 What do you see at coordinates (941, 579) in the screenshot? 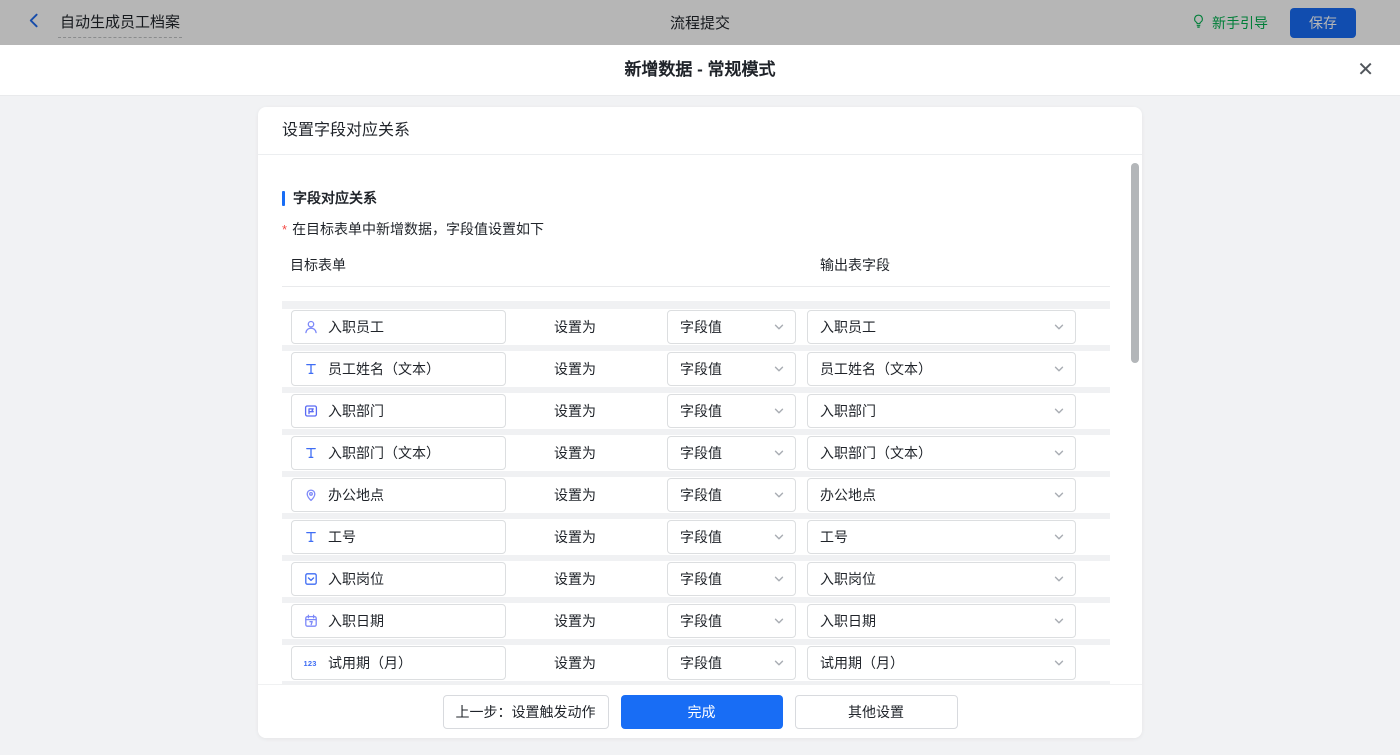
I see `output-field-select: 入职岗位` at bounding box center [941, 579].